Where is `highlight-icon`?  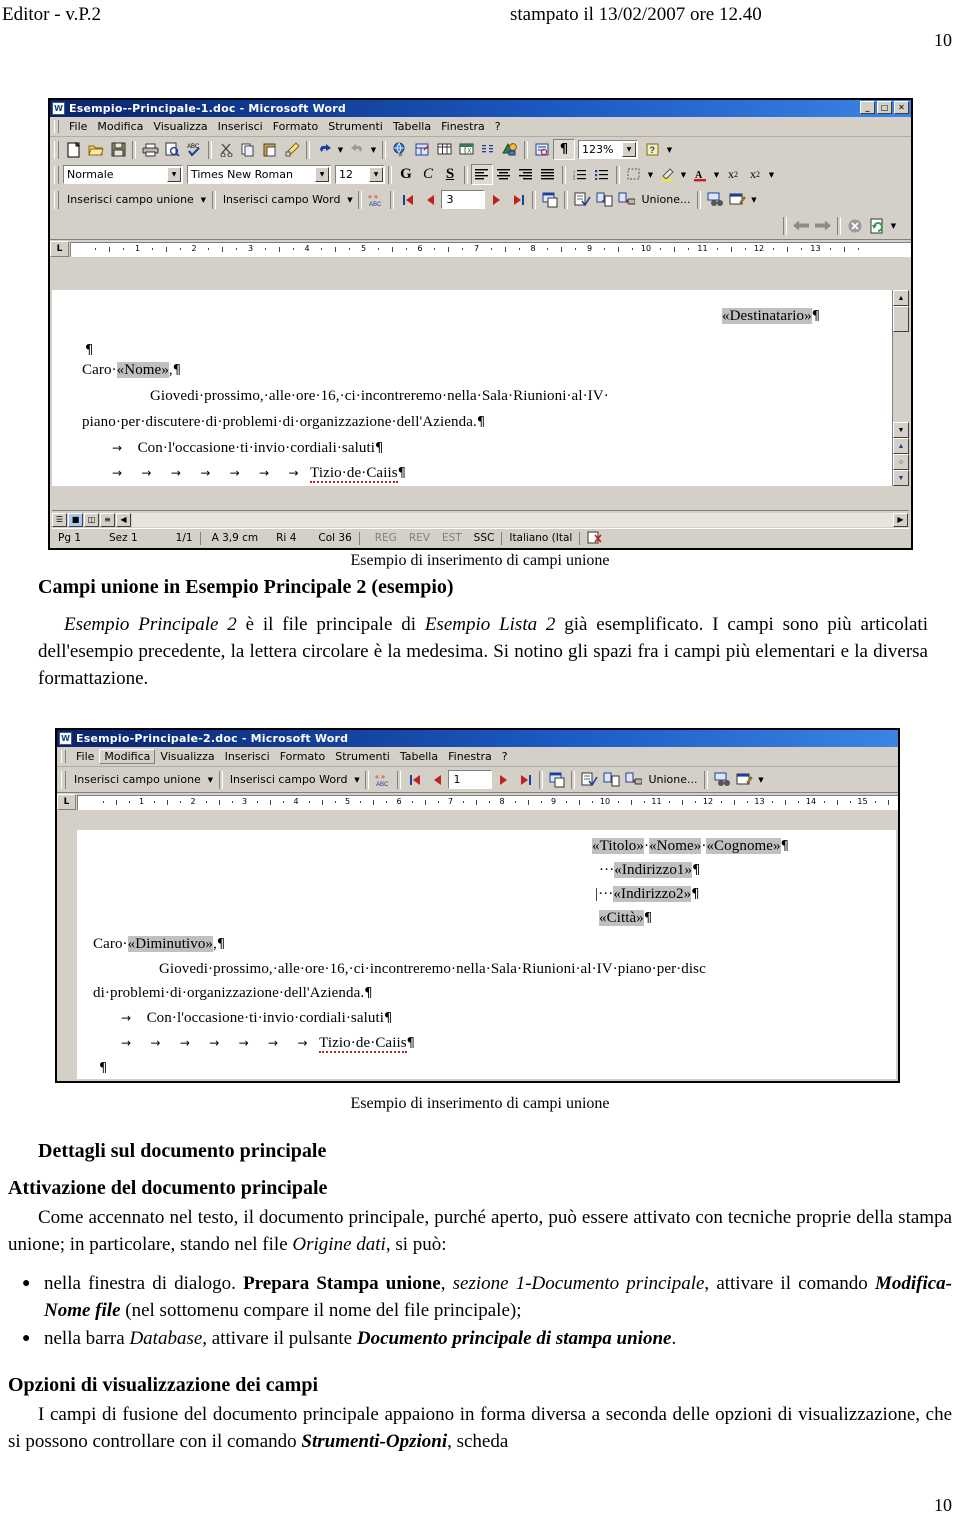
highlight-icon is located at coordinates (667, 174).